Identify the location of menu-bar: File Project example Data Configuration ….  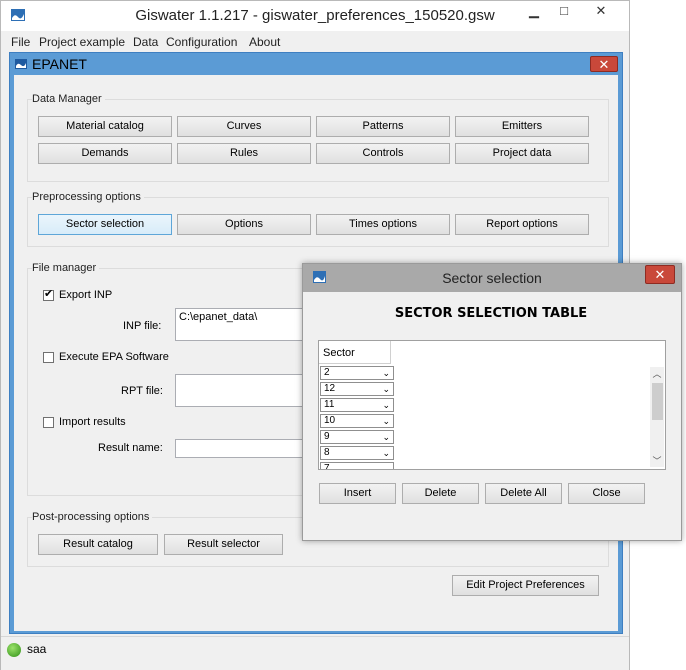
(315, 42).